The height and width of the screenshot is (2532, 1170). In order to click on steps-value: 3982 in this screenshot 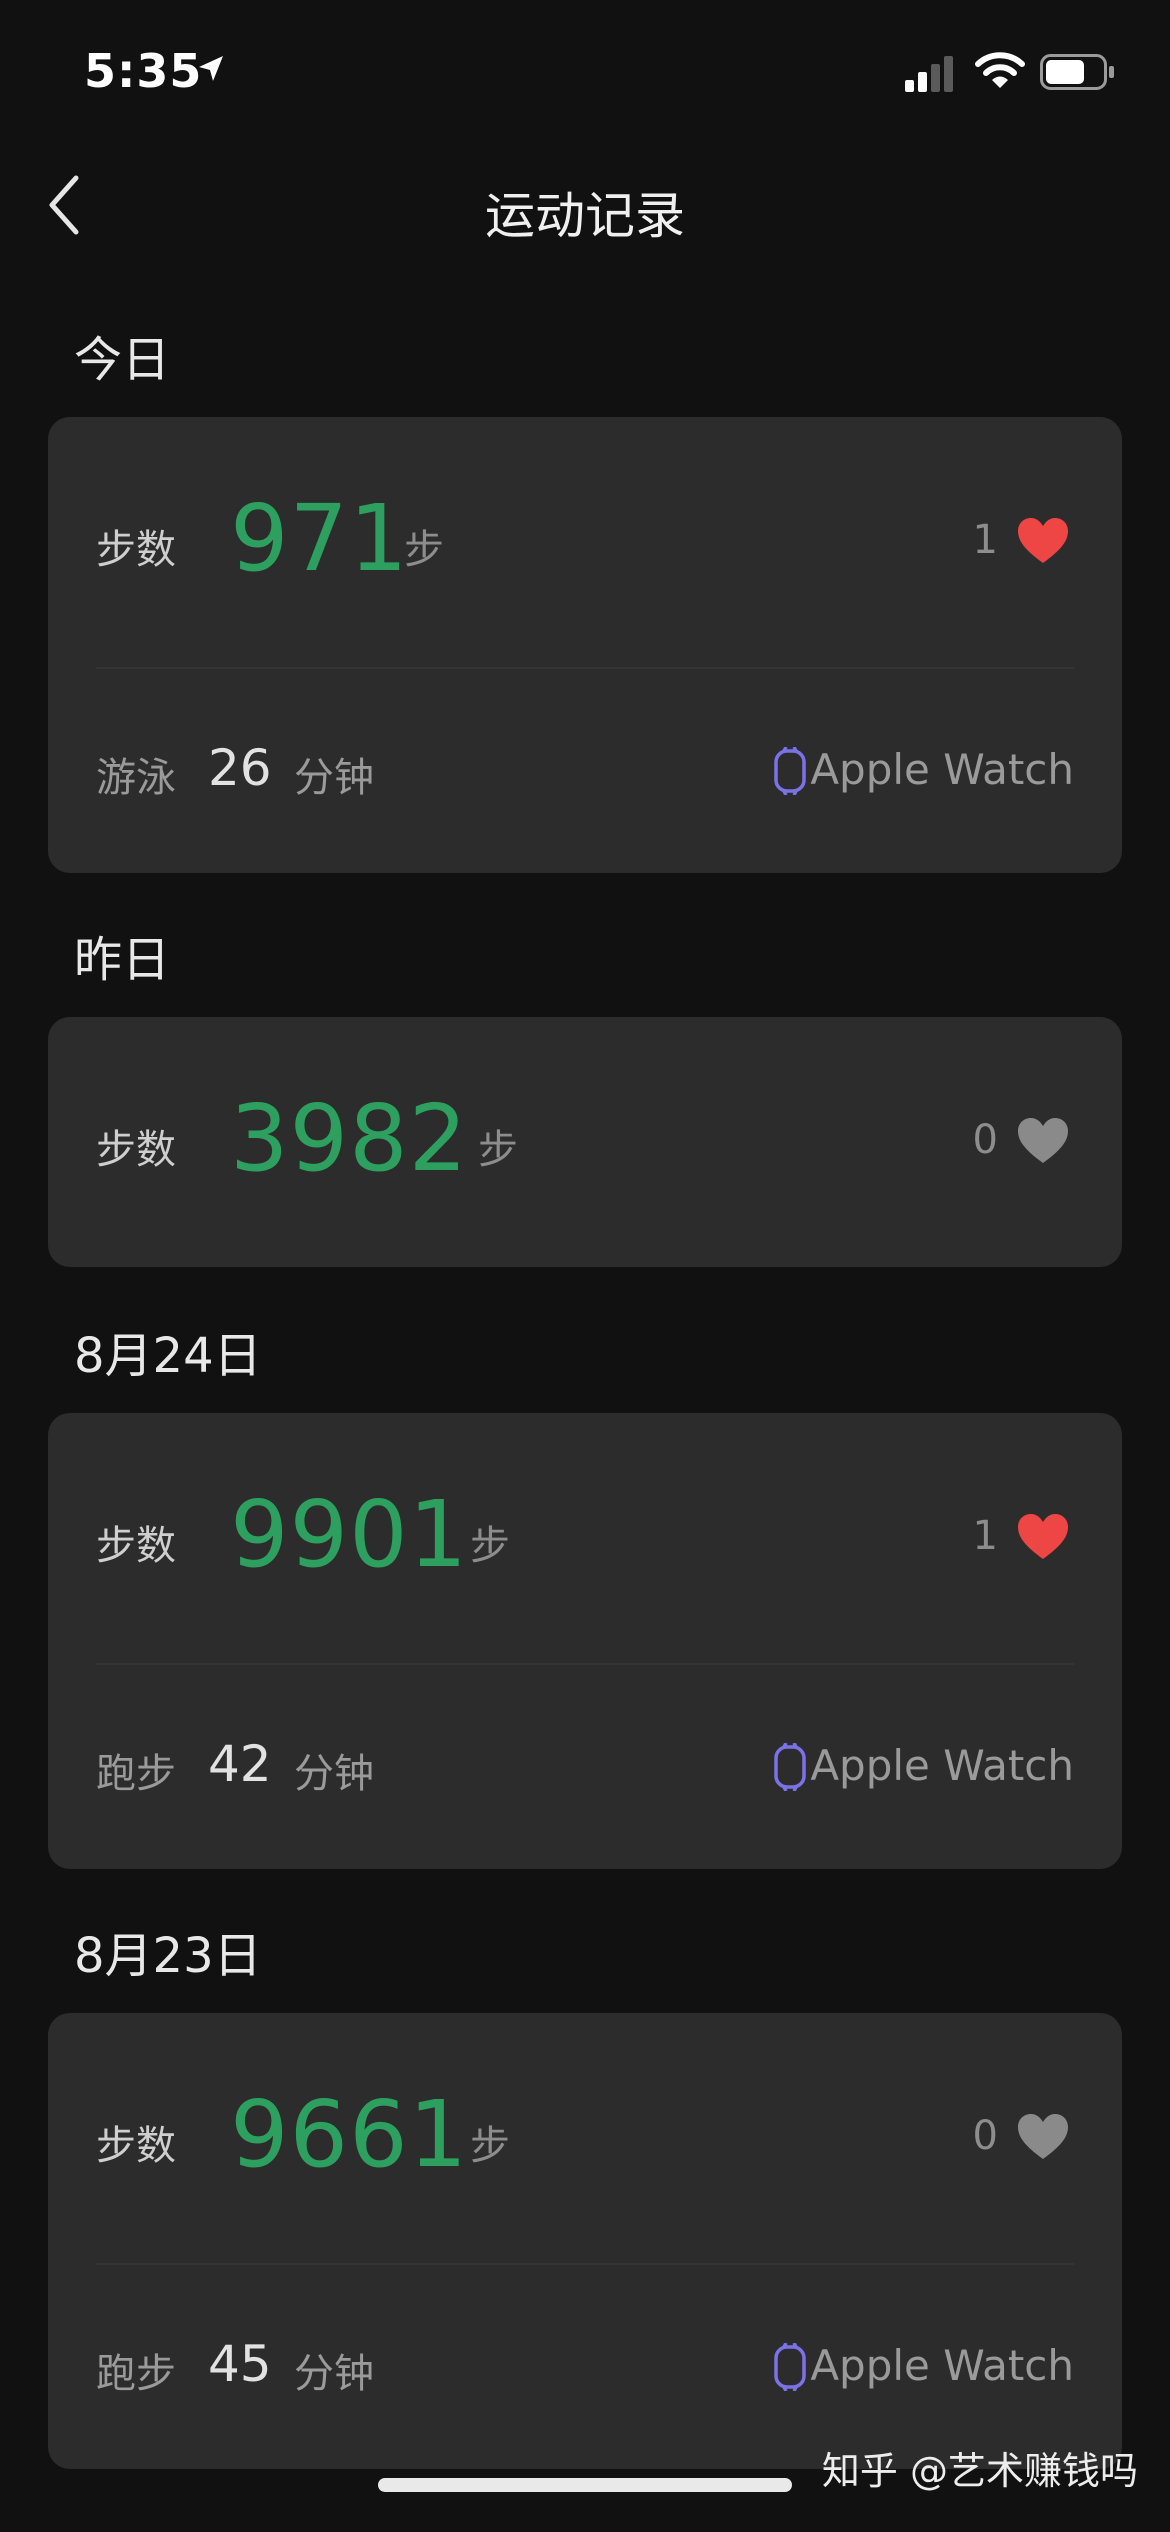, I will do `click(349, 1138)`.